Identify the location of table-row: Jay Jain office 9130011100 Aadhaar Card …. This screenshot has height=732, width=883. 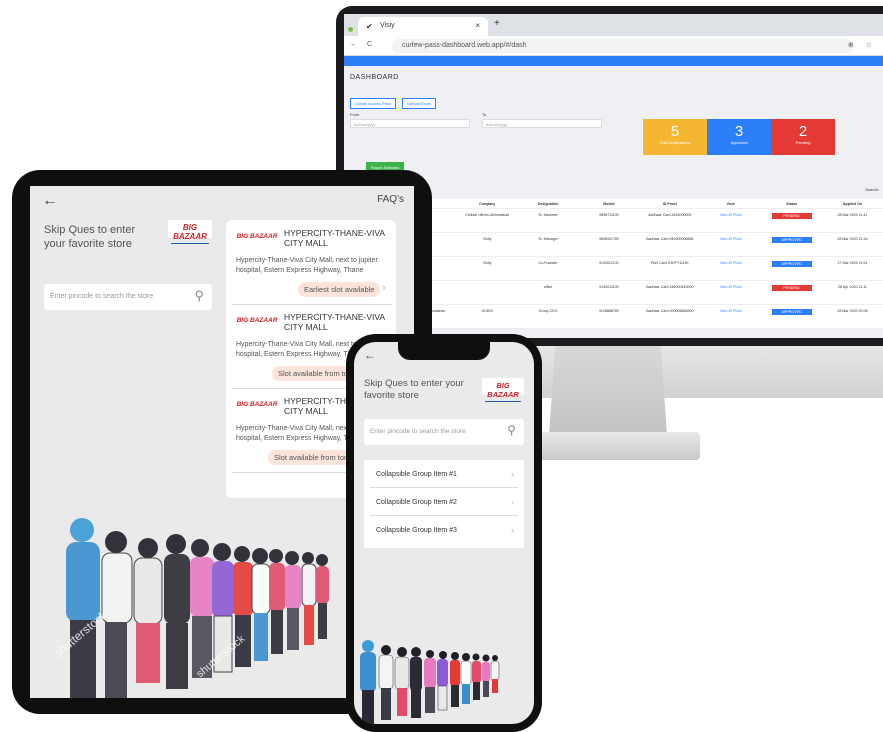
(643, 293).